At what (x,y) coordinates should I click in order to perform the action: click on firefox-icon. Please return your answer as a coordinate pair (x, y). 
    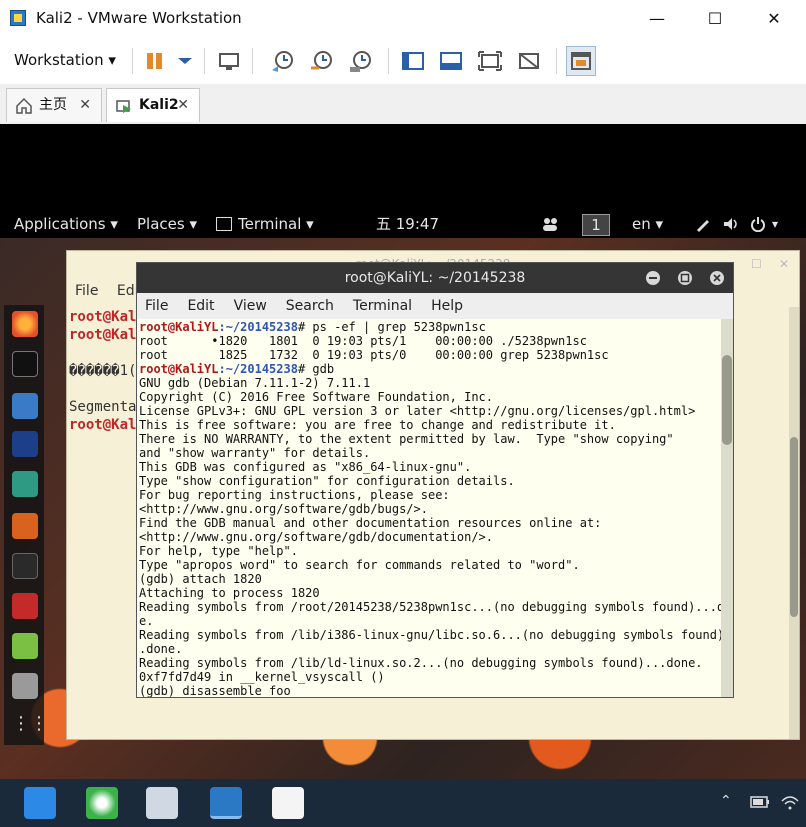
    Looking at the image, I should click on (25, 324).